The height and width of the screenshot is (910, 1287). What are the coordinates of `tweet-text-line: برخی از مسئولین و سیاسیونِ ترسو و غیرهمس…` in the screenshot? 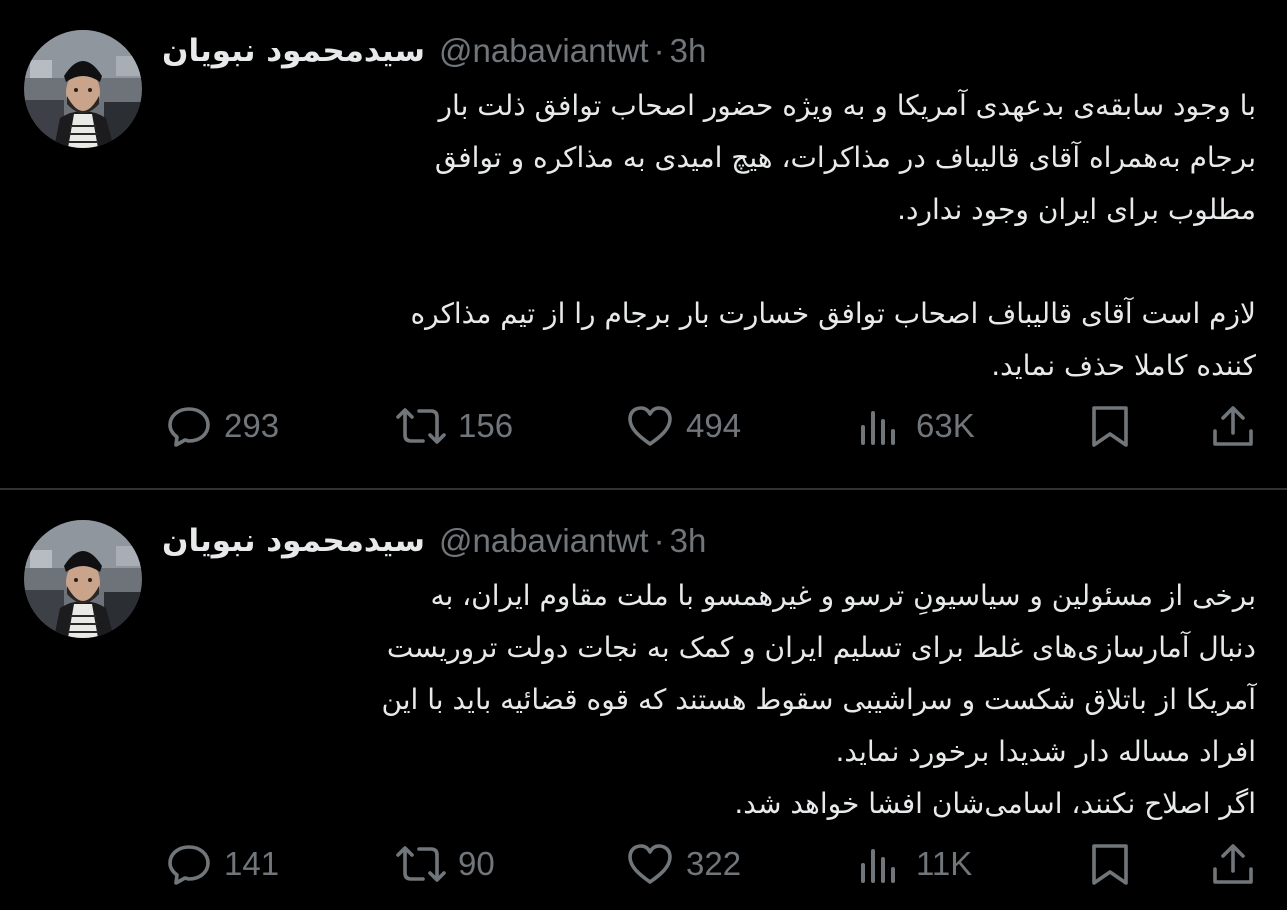 It's located at (843, 595).